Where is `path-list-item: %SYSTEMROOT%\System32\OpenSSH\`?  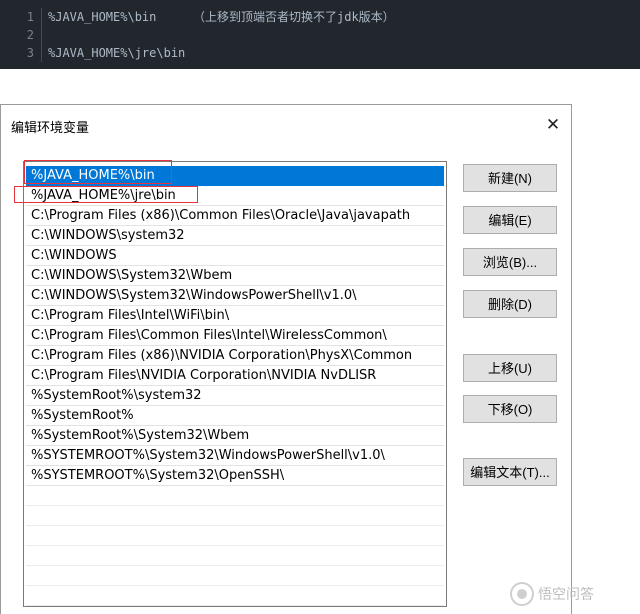
path-list-item: %SYSTEMROOT%\System32\OpenSSH\ is located at coordinates (235, 476).